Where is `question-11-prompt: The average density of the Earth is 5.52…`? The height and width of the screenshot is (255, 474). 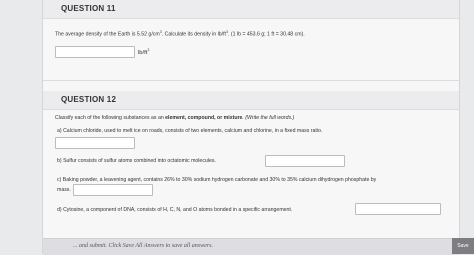
question-11-prompt: The average density of the Earth is 5.52… is located at coordinates (180, 34).